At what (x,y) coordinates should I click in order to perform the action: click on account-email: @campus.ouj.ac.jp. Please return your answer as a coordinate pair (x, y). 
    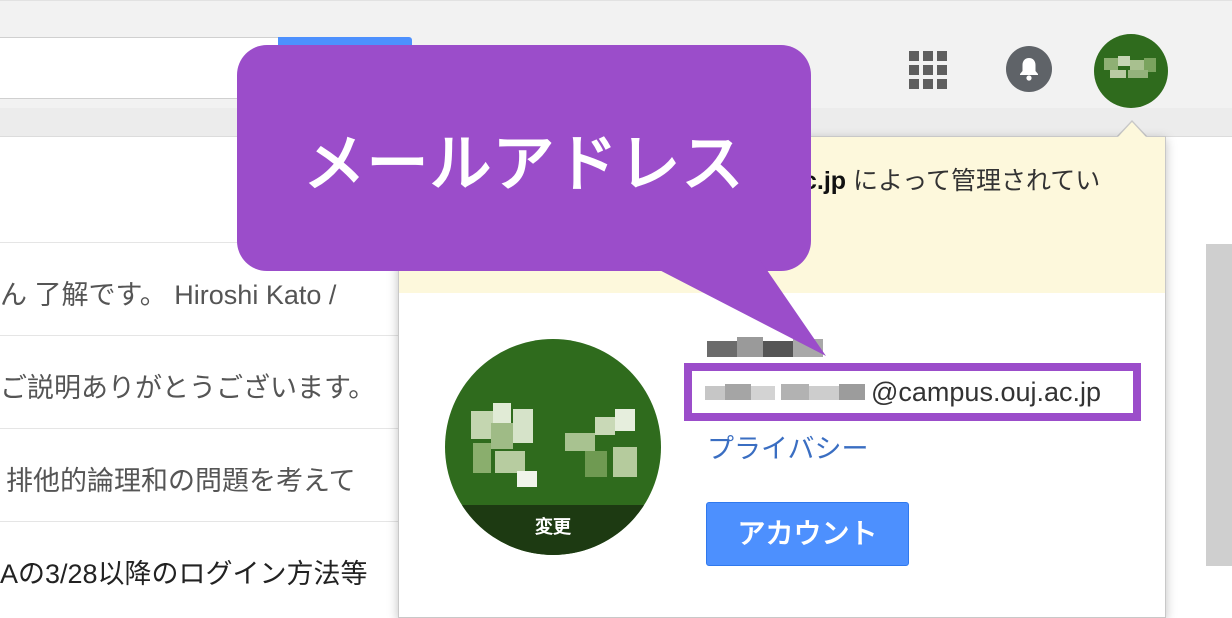
    Looking at the image, I should click on (903, 392).